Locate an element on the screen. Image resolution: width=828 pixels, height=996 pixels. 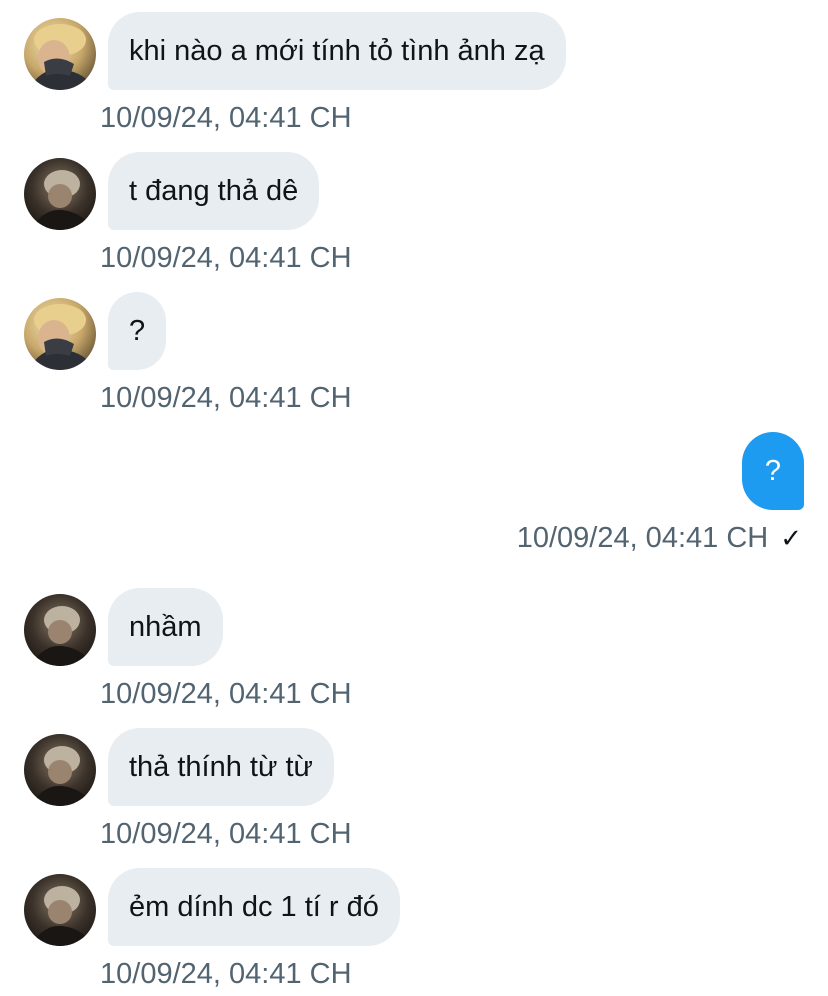
message-bubble: nhầm is located at coordinates (165, 627).